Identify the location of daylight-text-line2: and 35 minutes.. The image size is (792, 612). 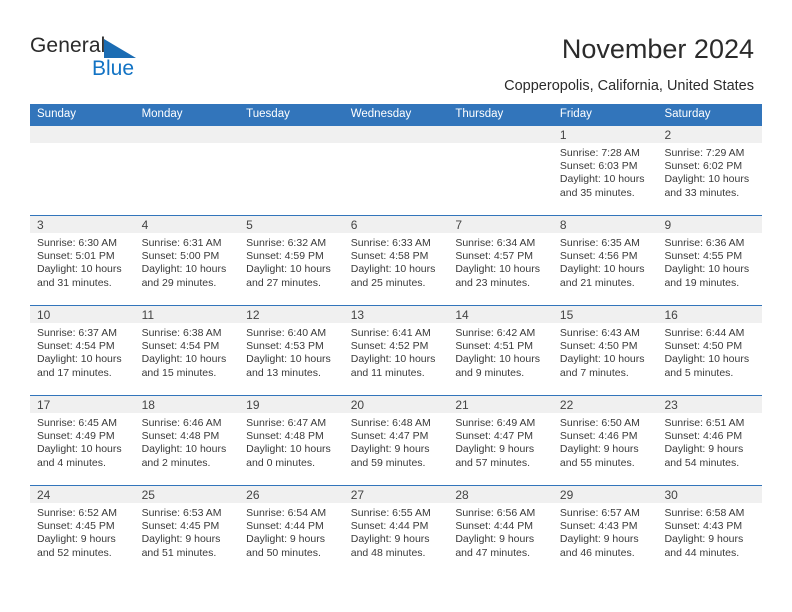
(597, 192).